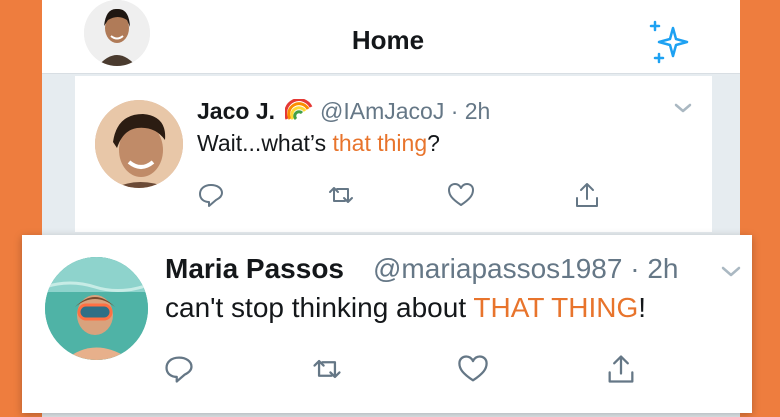 This screenshot has height=417, width=780. Describe the element at coordinates (254, 269) in the screenshot. I see `author-name: Maria Passos` at that location.